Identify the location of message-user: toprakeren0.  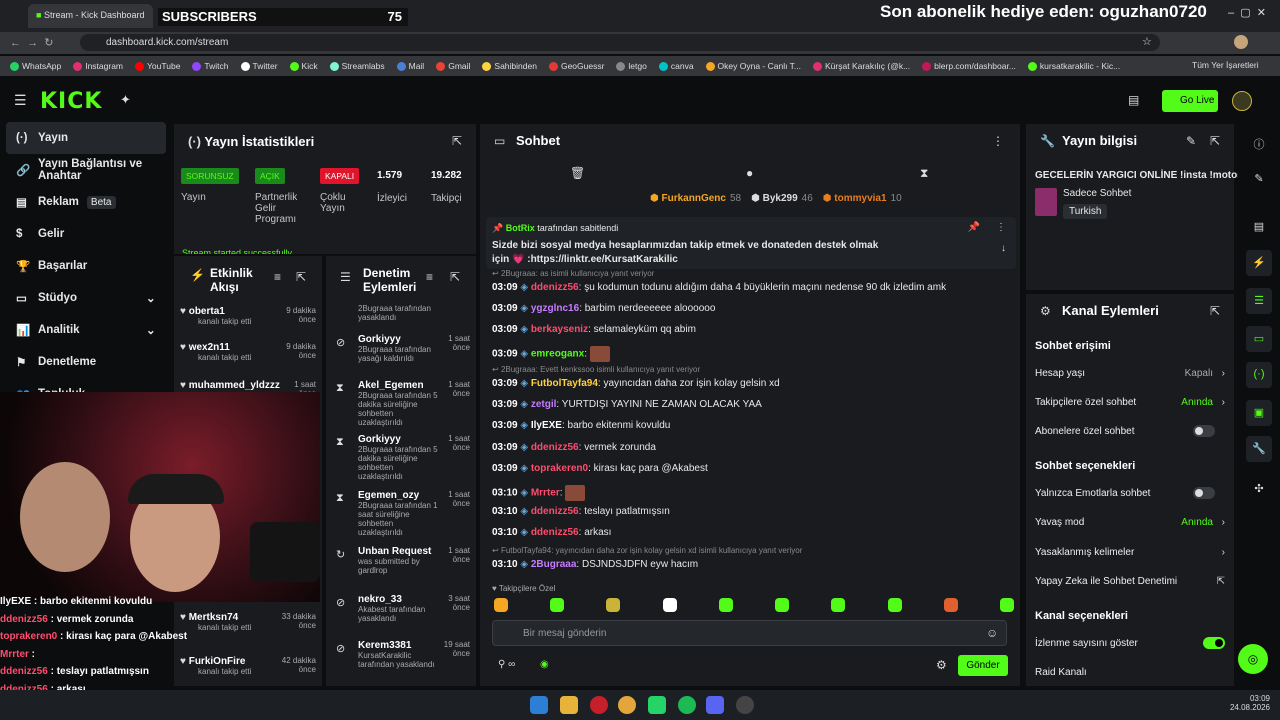
(559, 468).